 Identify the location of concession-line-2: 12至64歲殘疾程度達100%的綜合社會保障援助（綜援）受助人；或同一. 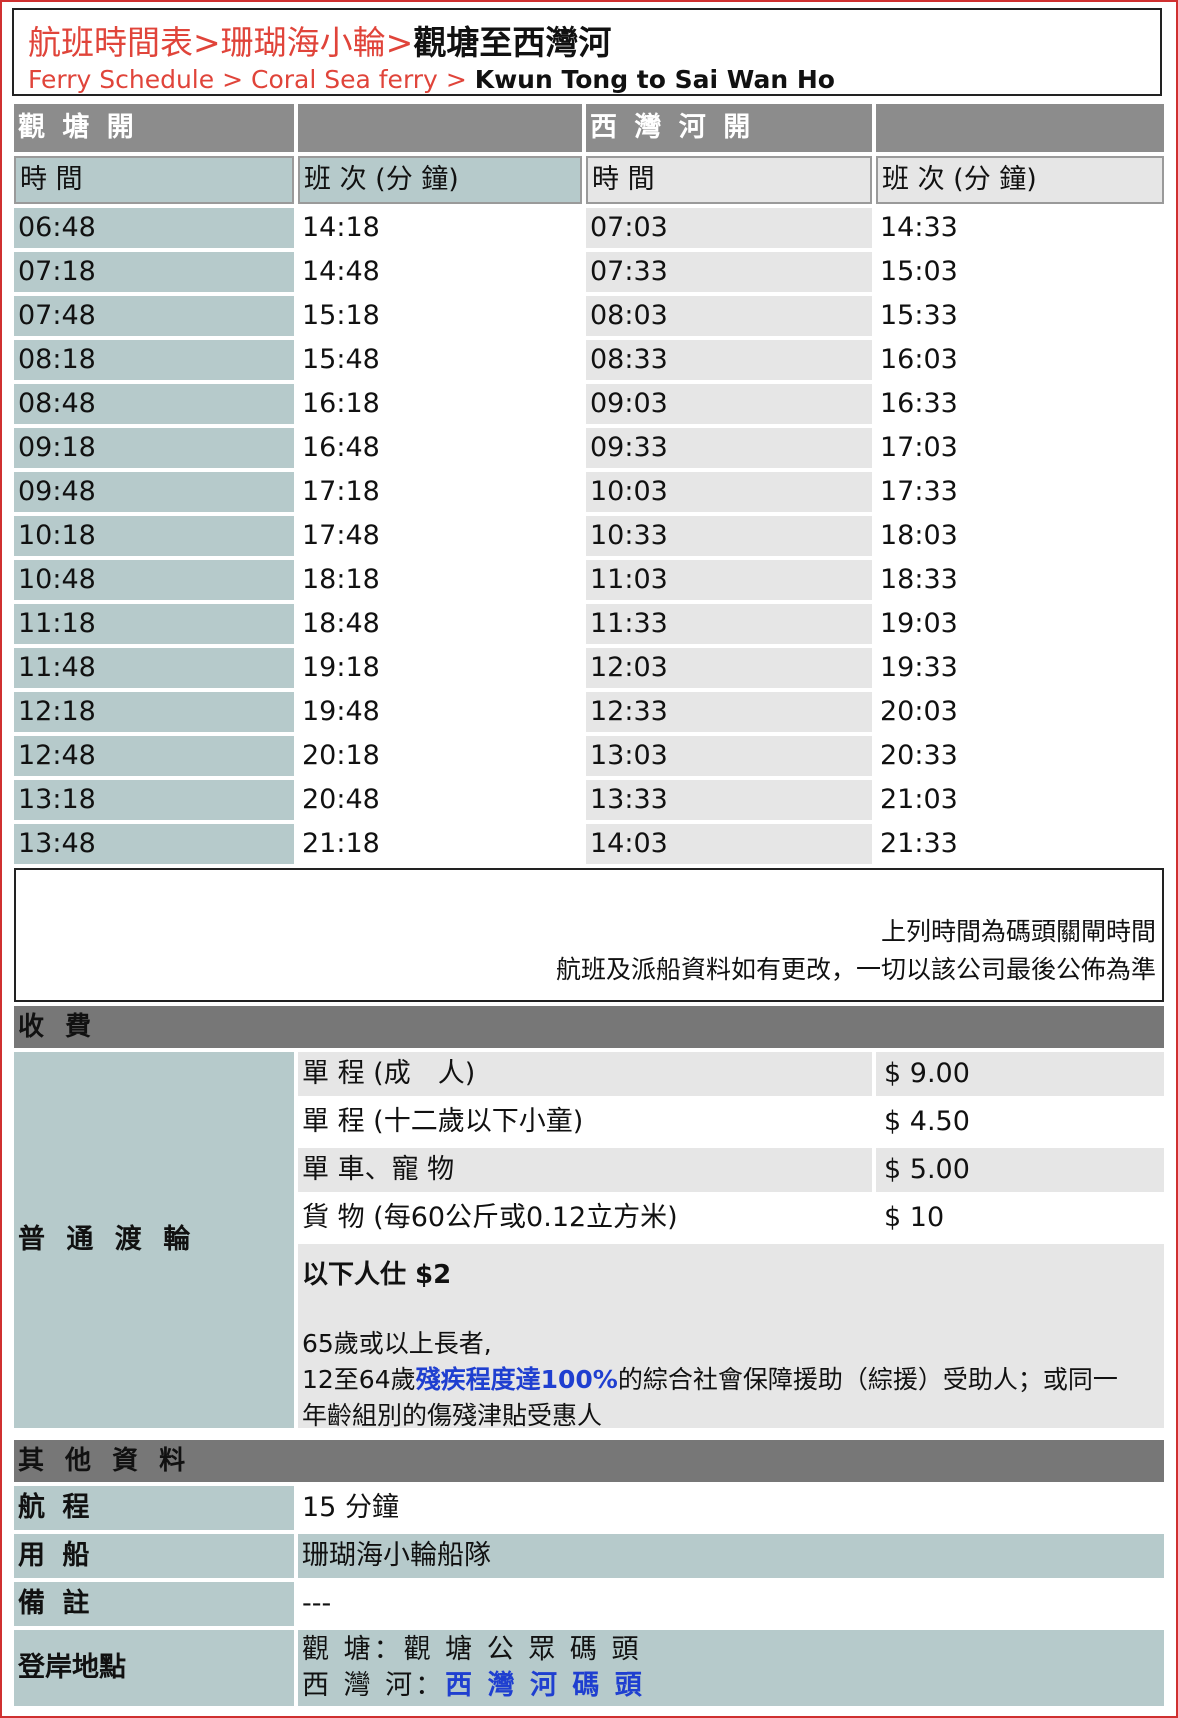
(710, 1379).